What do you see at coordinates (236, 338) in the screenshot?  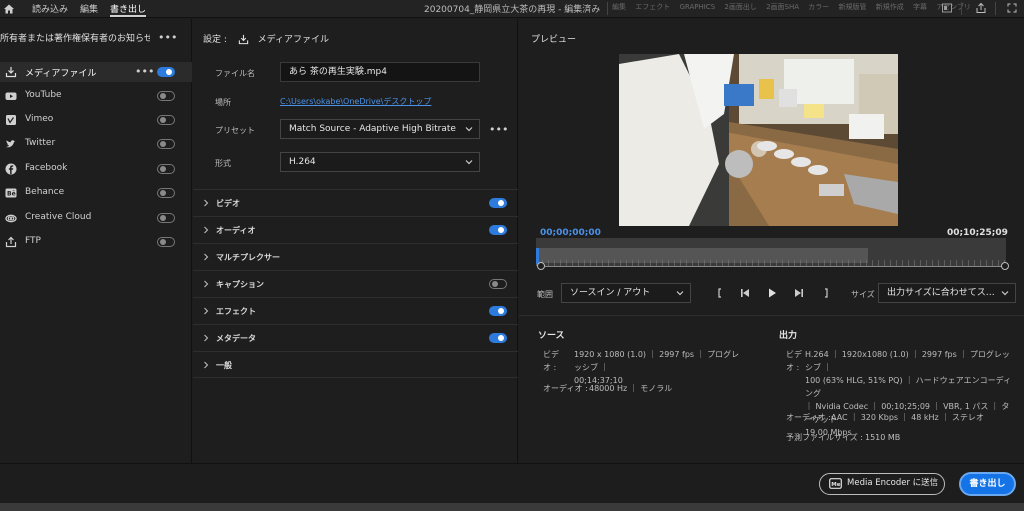 I see `section-label: メタデータ` at bounding box center [236, 338].